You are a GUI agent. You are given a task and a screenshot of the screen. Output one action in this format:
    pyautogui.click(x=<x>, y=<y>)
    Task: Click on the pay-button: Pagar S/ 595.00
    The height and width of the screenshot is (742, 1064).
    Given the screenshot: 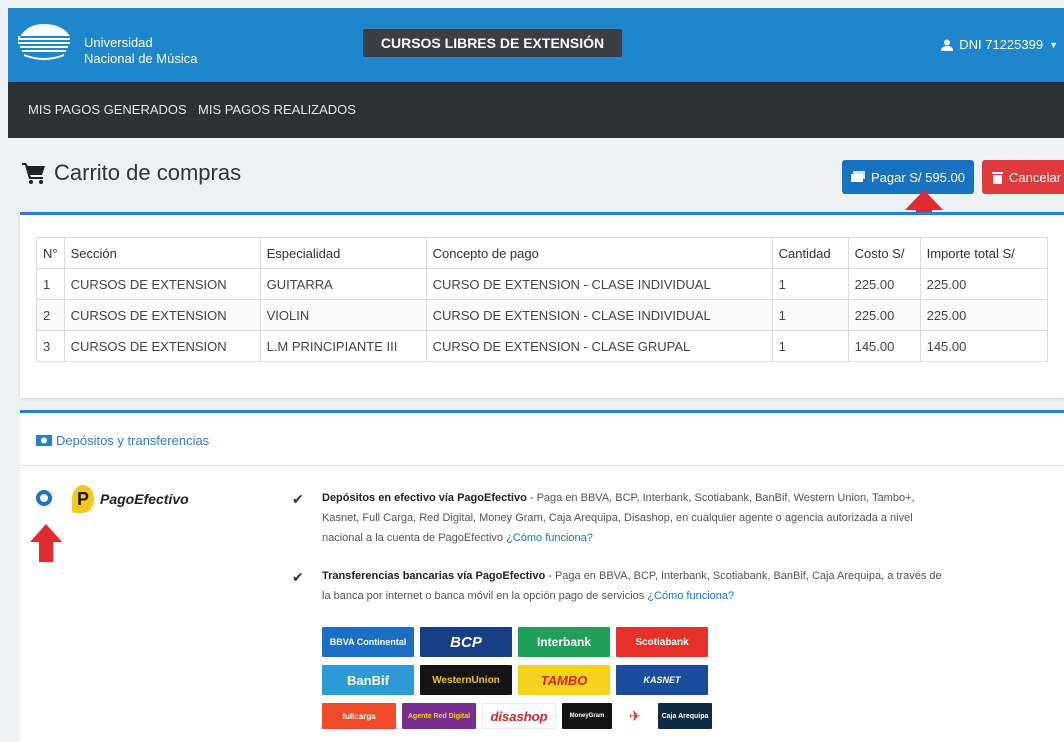 What is the action you would take?
    pyautogui.click(x=908, y=177)
    